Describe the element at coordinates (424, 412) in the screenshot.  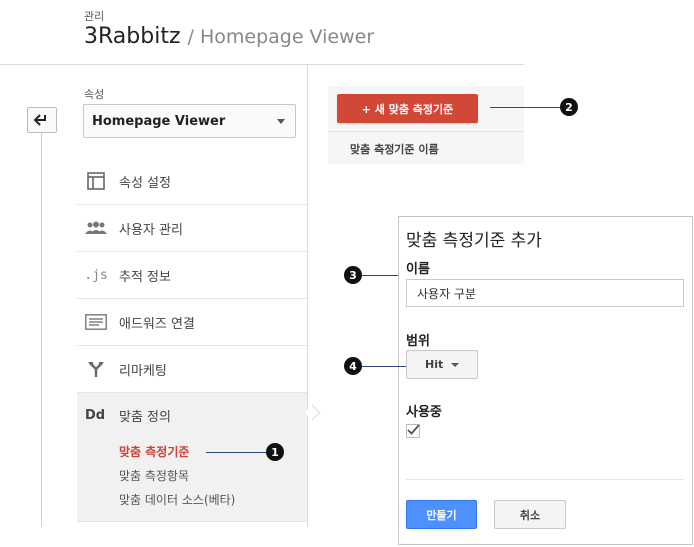
I see `active-label: 사용중` at that location.